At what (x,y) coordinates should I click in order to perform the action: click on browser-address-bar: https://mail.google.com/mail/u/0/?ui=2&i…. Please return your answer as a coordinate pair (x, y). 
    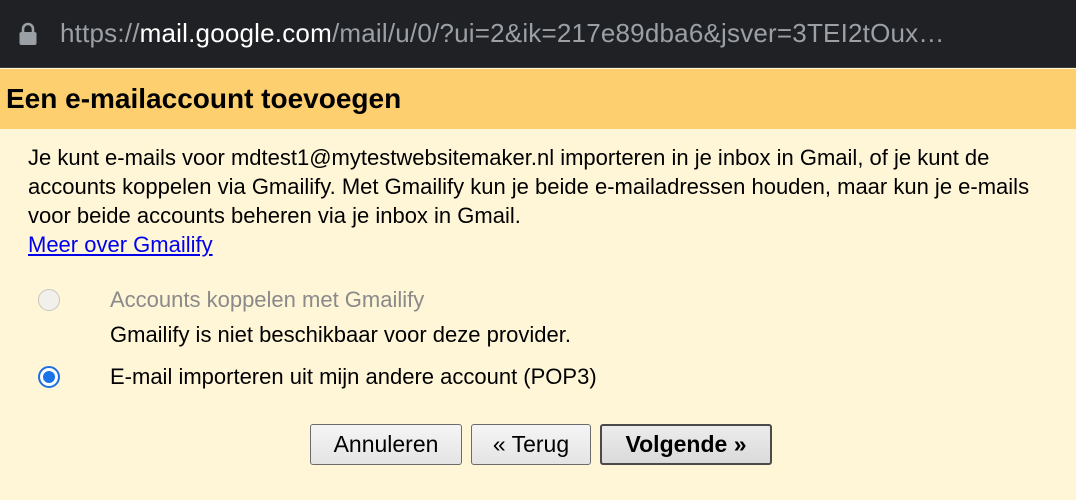
    Looking at the image, I should click on (538, 34).